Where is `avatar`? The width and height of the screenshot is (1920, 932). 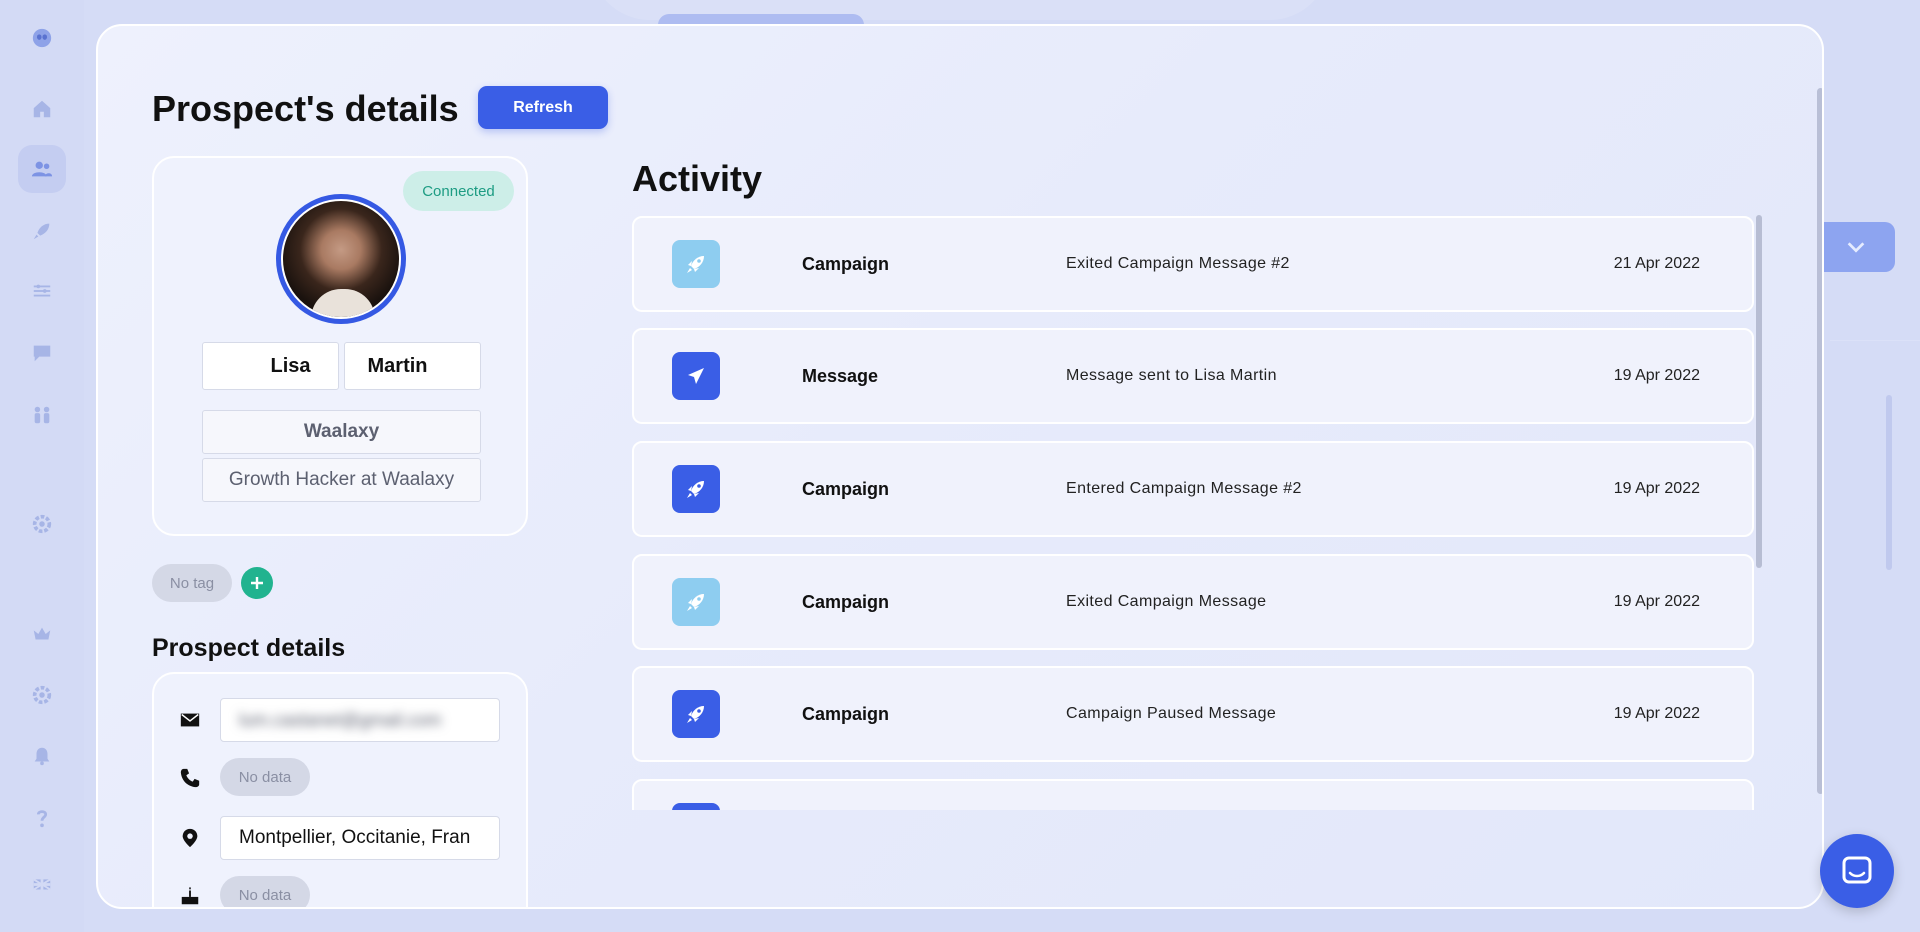
avatar is located at coordinates (341, 259).